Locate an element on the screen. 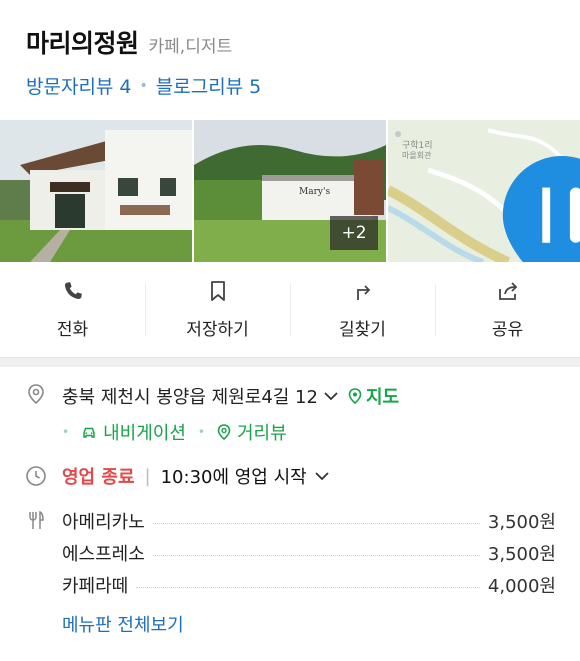  call-label: 전화 is located at coordinates (72, 330).